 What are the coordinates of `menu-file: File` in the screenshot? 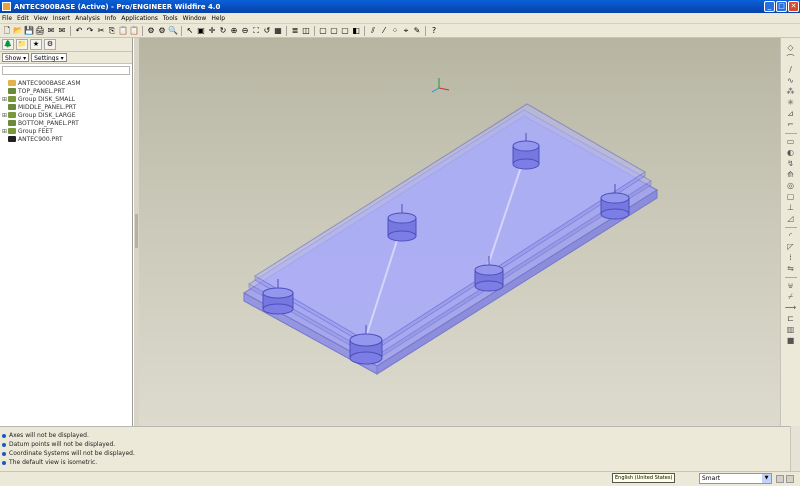 It's located at (7, 18).